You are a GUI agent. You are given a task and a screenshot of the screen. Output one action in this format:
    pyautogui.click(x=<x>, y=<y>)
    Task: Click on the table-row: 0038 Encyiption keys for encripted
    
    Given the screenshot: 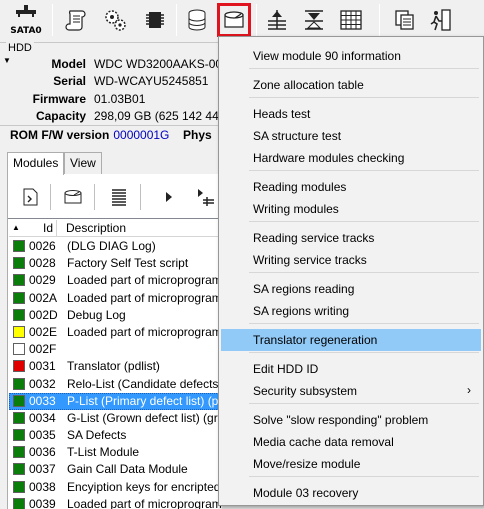 What is the action you would take?
    pyautogui.click(x=116, y=487)
    